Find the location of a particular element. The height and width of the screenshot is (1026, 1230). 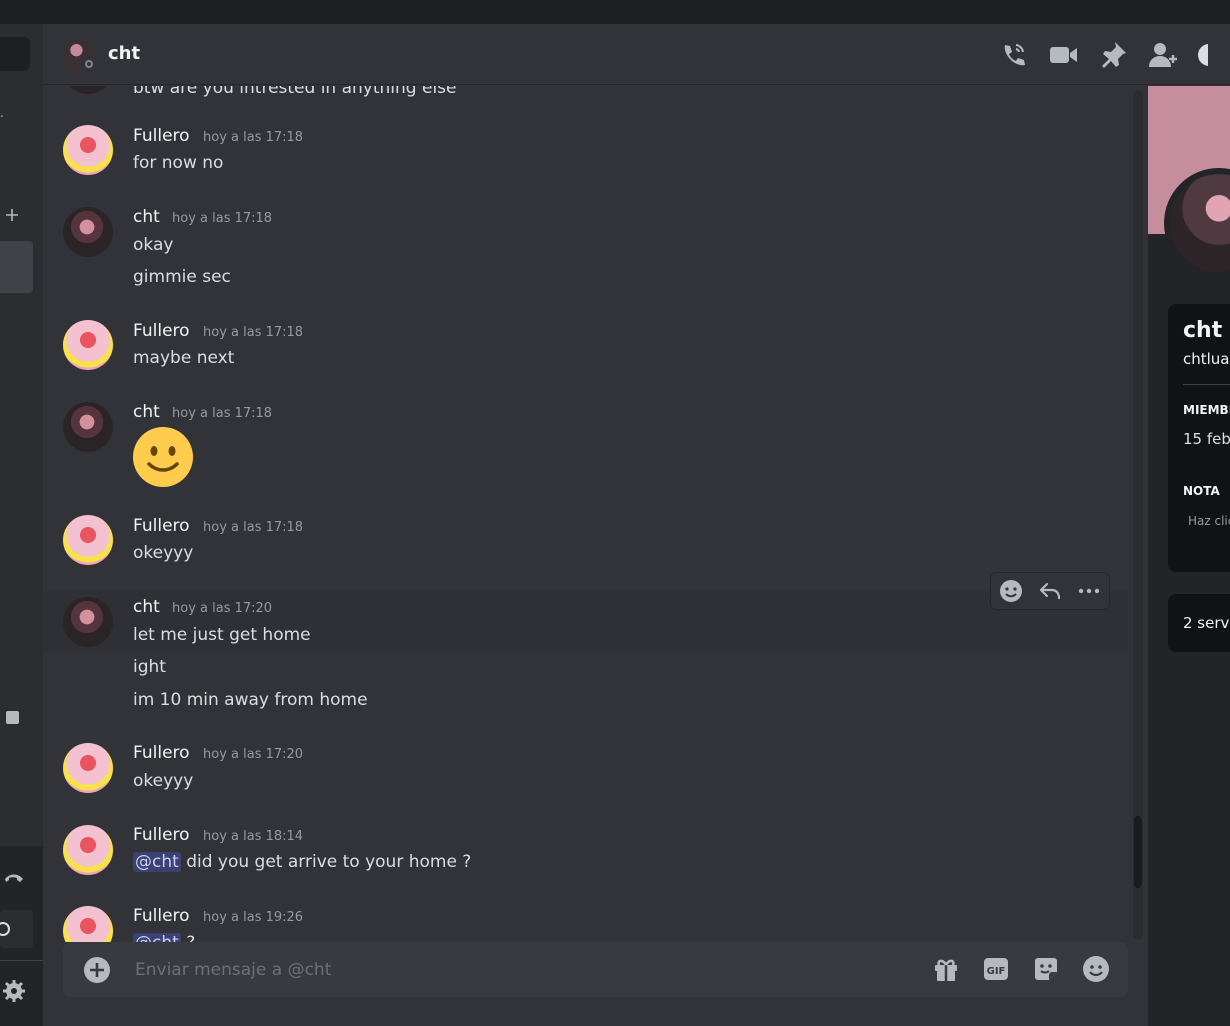

scrollbar-thumb is located at coordinates (1138, 852).